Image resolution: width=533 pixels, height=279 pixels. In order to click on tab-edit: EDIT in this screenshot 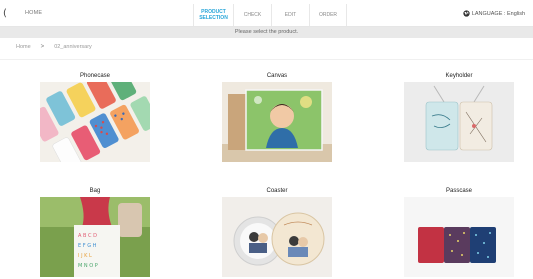, I will do `click(290, 15)`.